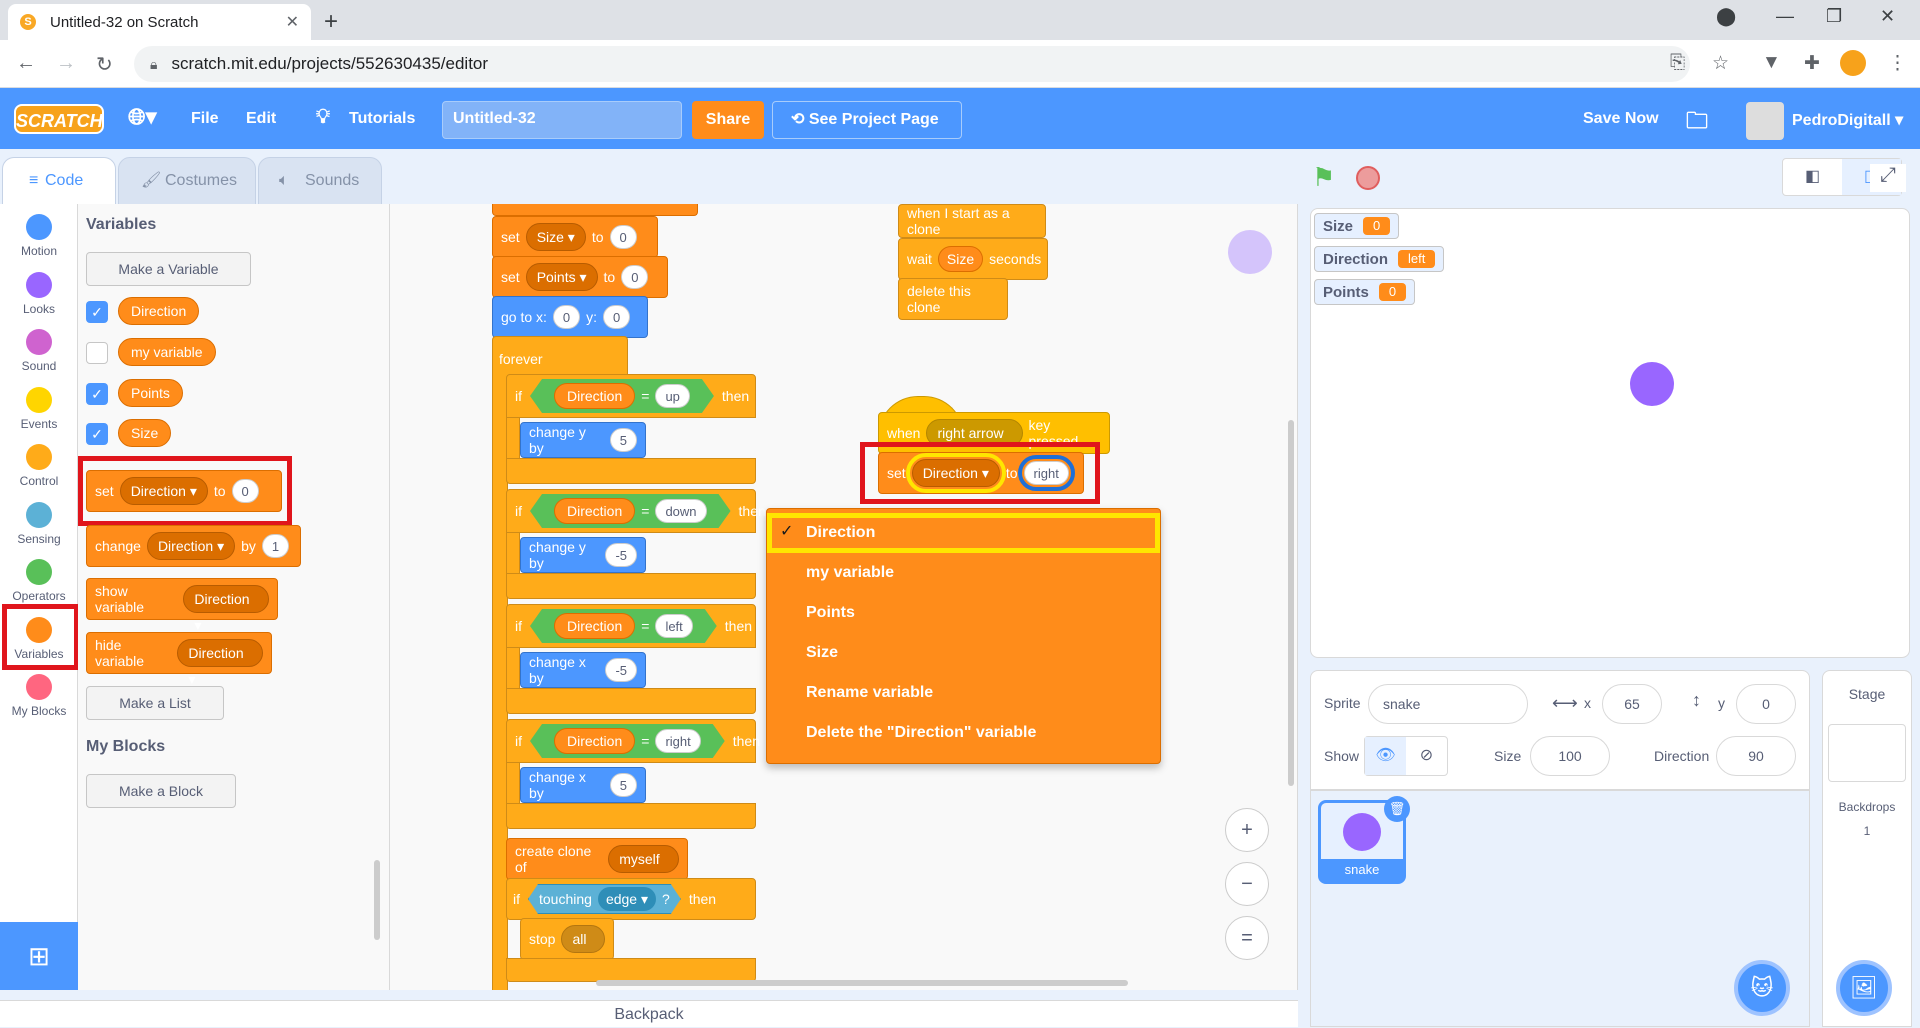 The height and width of the screenshot is (1028, 1920). Describe the element at coordinates (1652, 384) in the screenshot. I see `snake-sprite` at that location.